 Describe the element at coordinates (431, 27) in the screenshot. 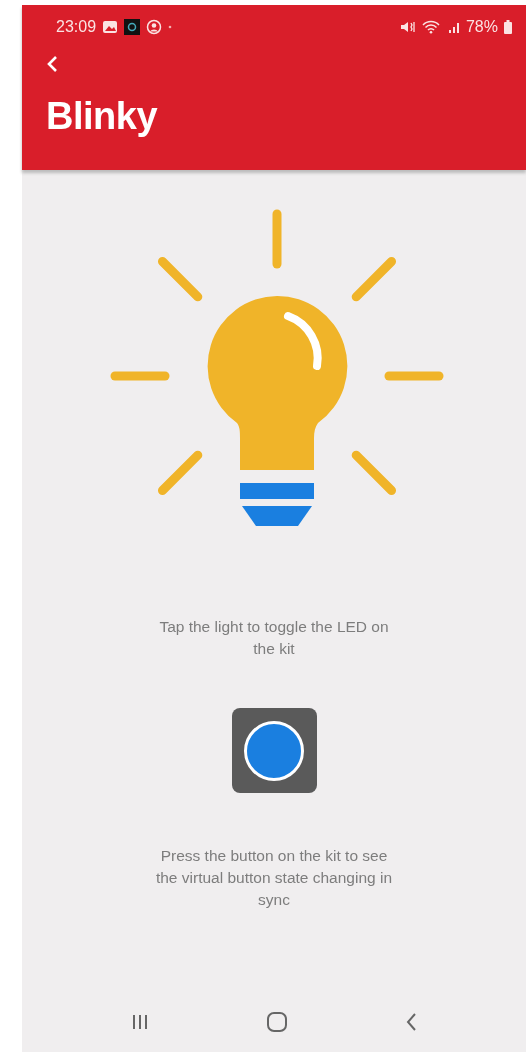

I see `wifi-icon` at that location.